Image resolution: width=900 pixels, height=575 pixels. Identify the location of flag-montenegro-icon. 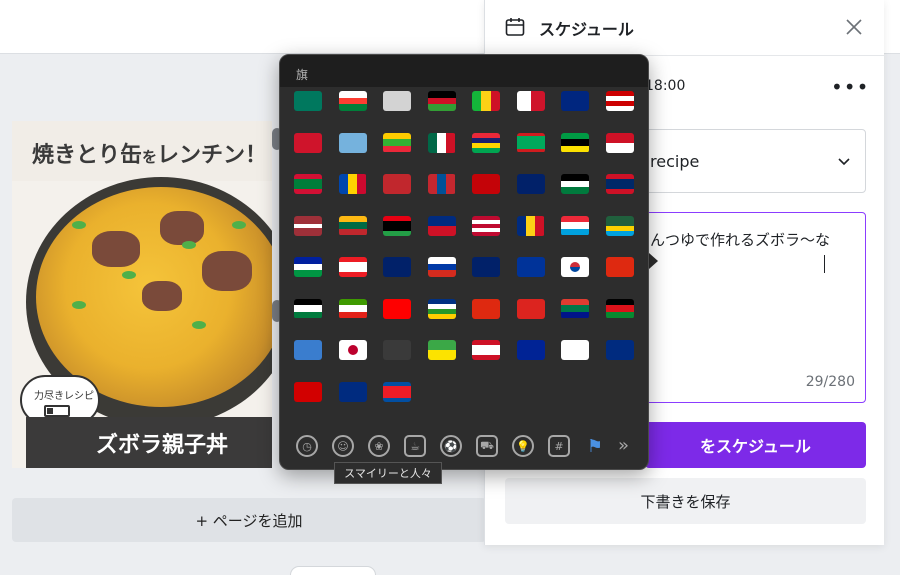
(486, 184).